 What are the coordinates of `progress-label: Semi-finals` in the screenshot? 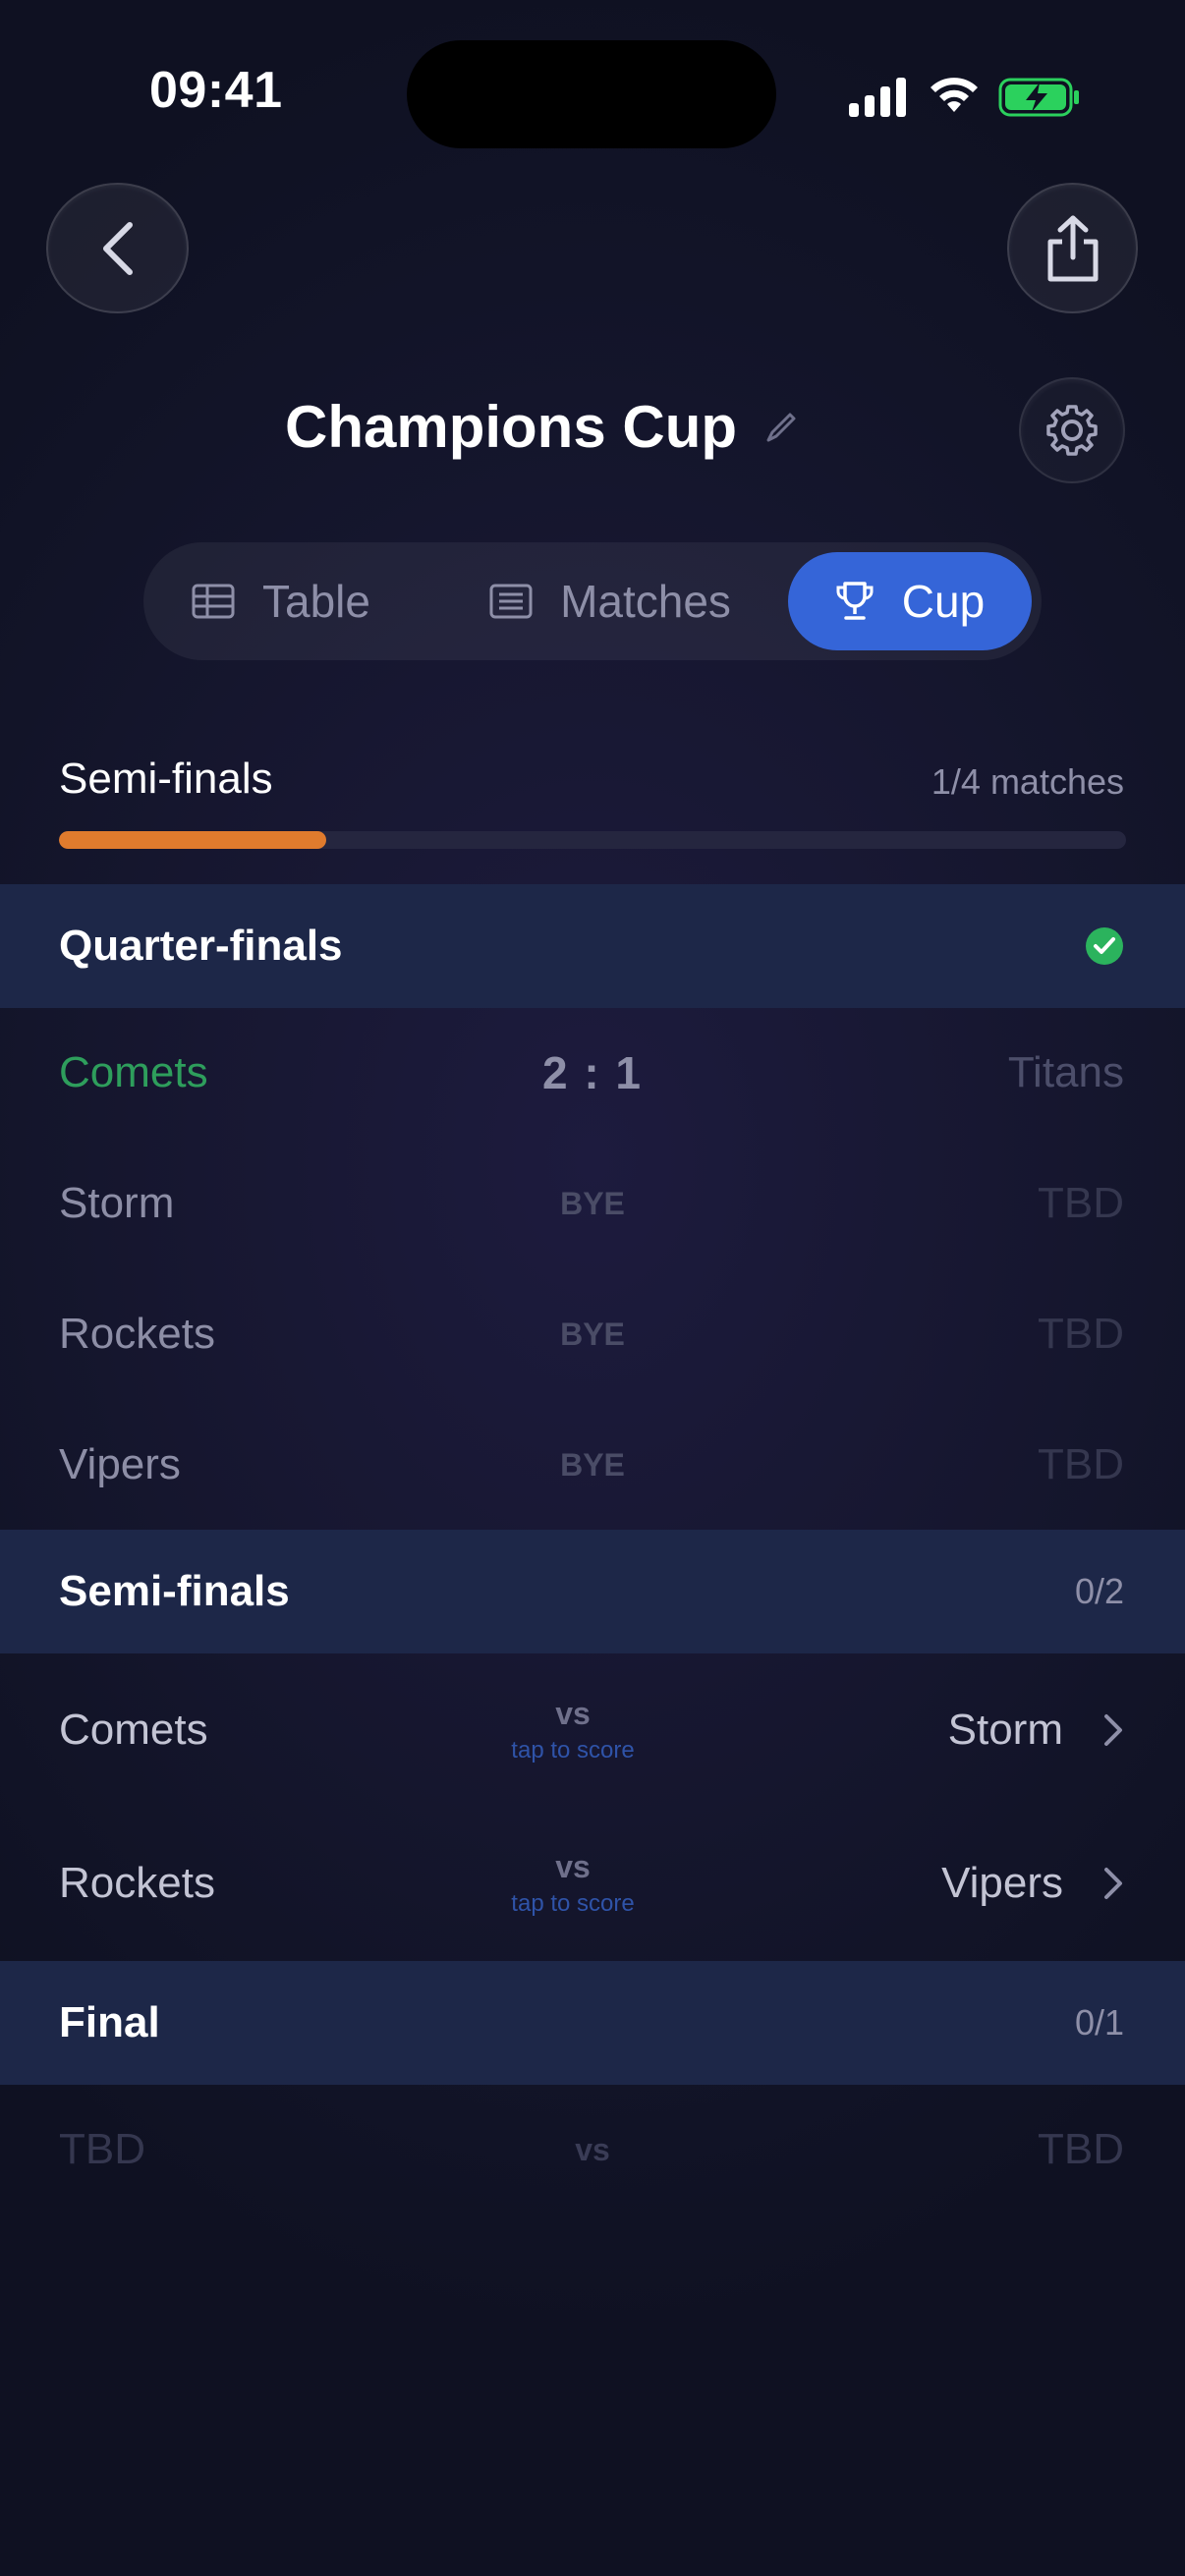 It's located at (166, 779).